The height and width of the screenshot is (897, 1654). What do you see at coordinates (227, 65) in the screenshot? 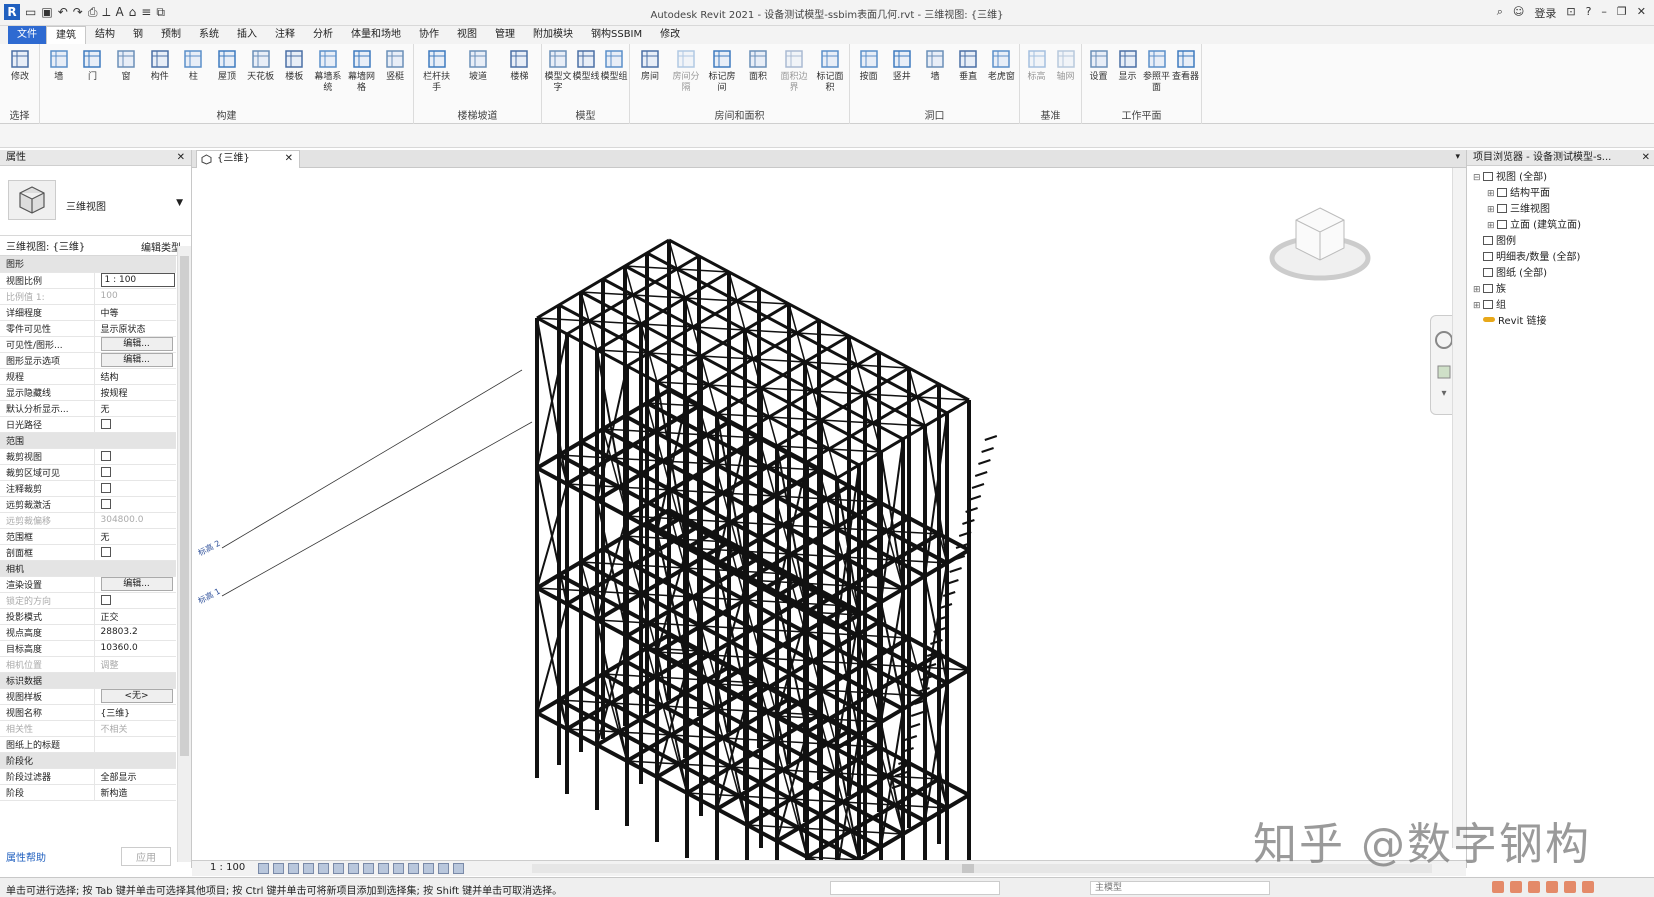
I see `ribbon-button-1-5: 屋顶` at bounding box center [227, 65].